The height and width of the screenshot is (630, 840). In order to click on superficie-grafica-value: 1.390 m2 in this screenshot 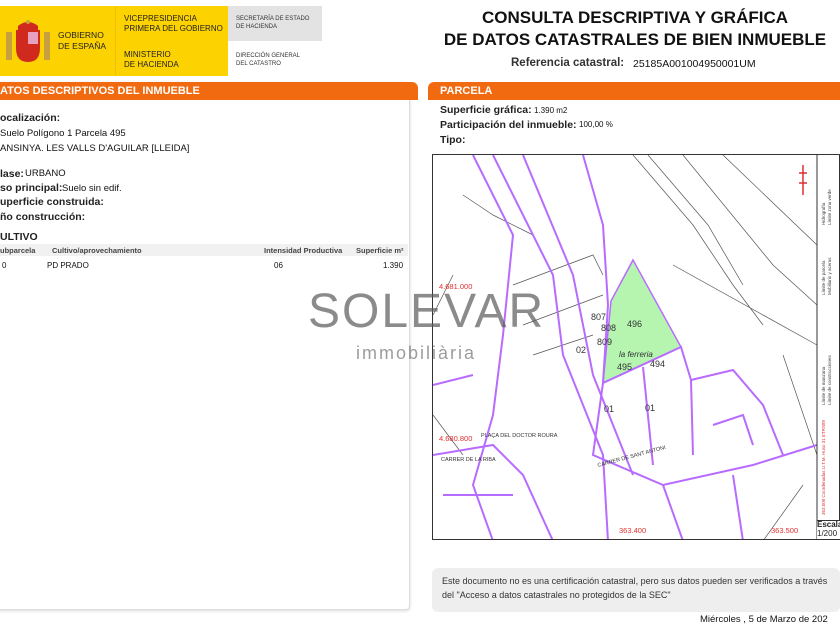, I will do `click(551, 110)`.